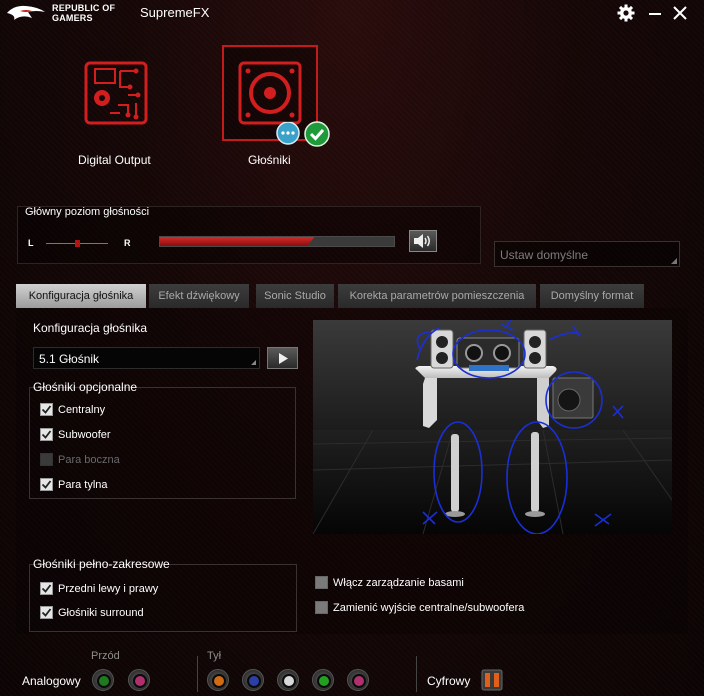 This screenshot has width=704, height=696. Describe the element at coordinates (429, 607) in the screenshot. I see `checkbox-swap-center-sub-label: Zamienić wyjście centralne/subwoofera` at that location.